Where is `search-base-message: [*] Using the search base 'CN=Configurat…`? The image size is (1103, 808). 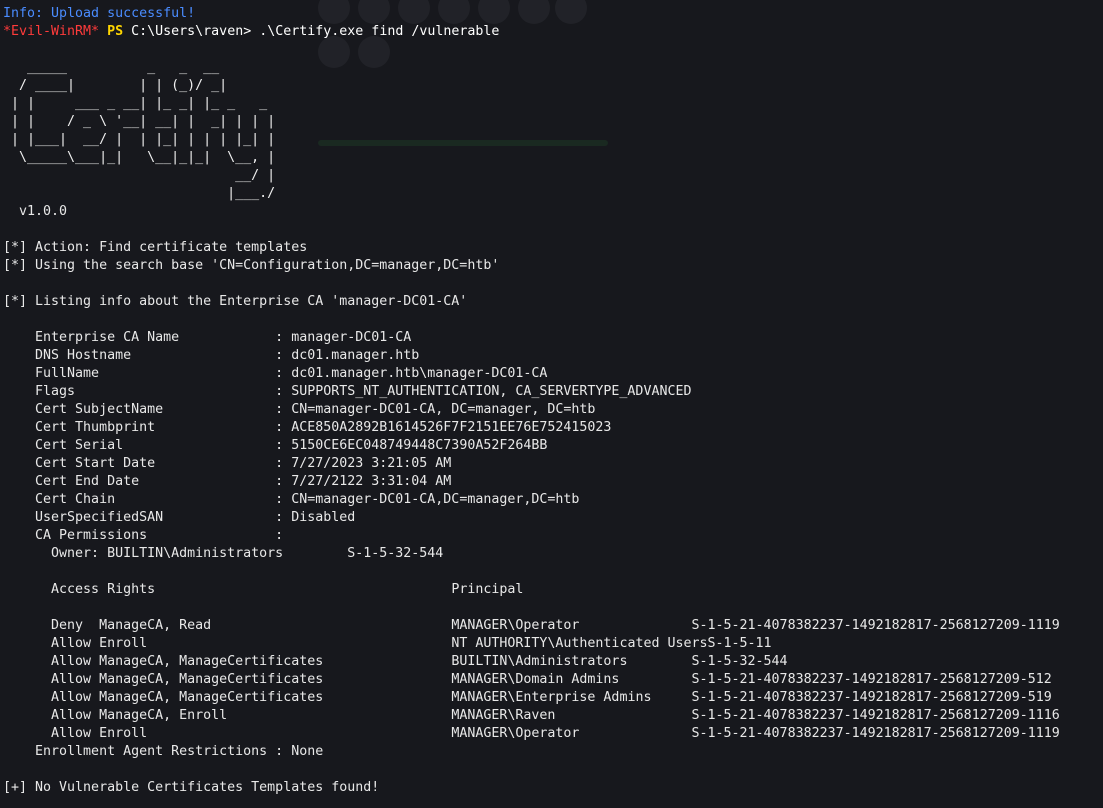
search-base-message: [*] Using the search base 'CN=Configurat… is located at coordinates (251, 265).